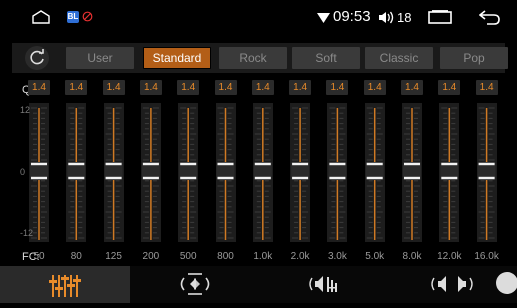 The image size is (517, 308). What do you see at coordinates (177, 58) in the screenshot?
I see `preset-standard-button: Standard` at bounding box center [177, 58].